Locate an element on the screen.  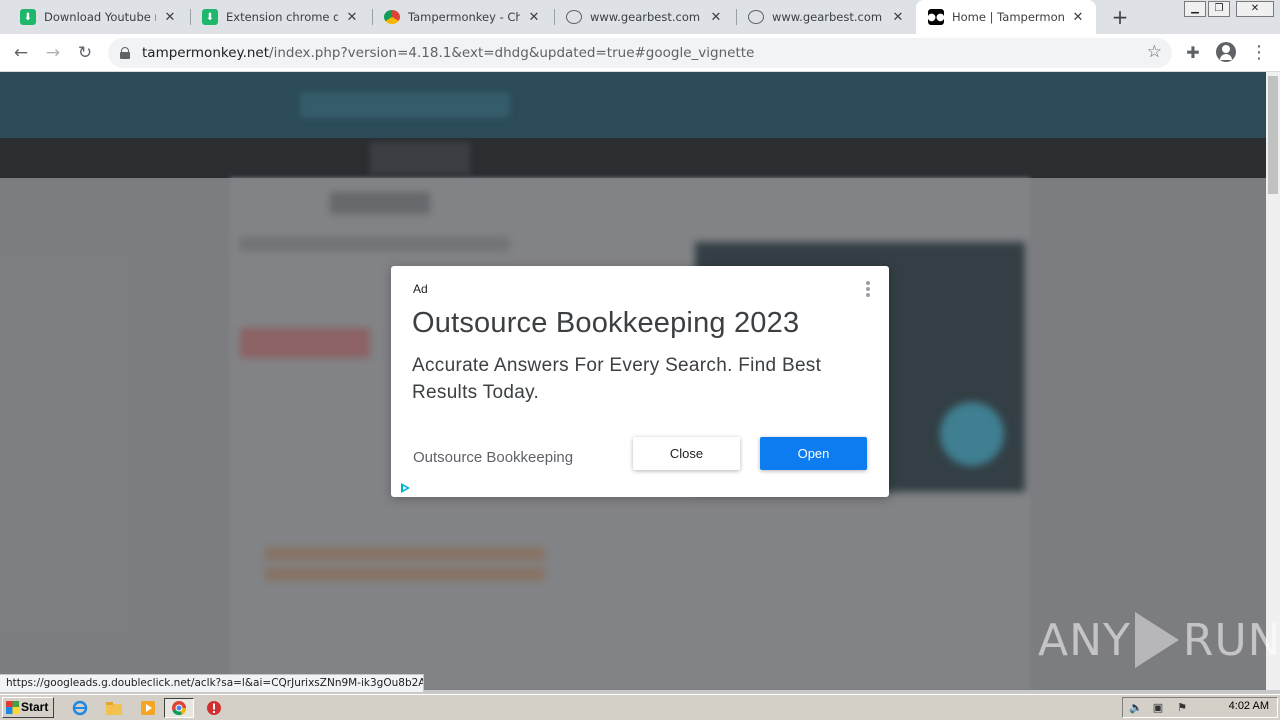
tab-gearbest-1: www.gearbest.com ✕ is located at coordinates (644, 17).